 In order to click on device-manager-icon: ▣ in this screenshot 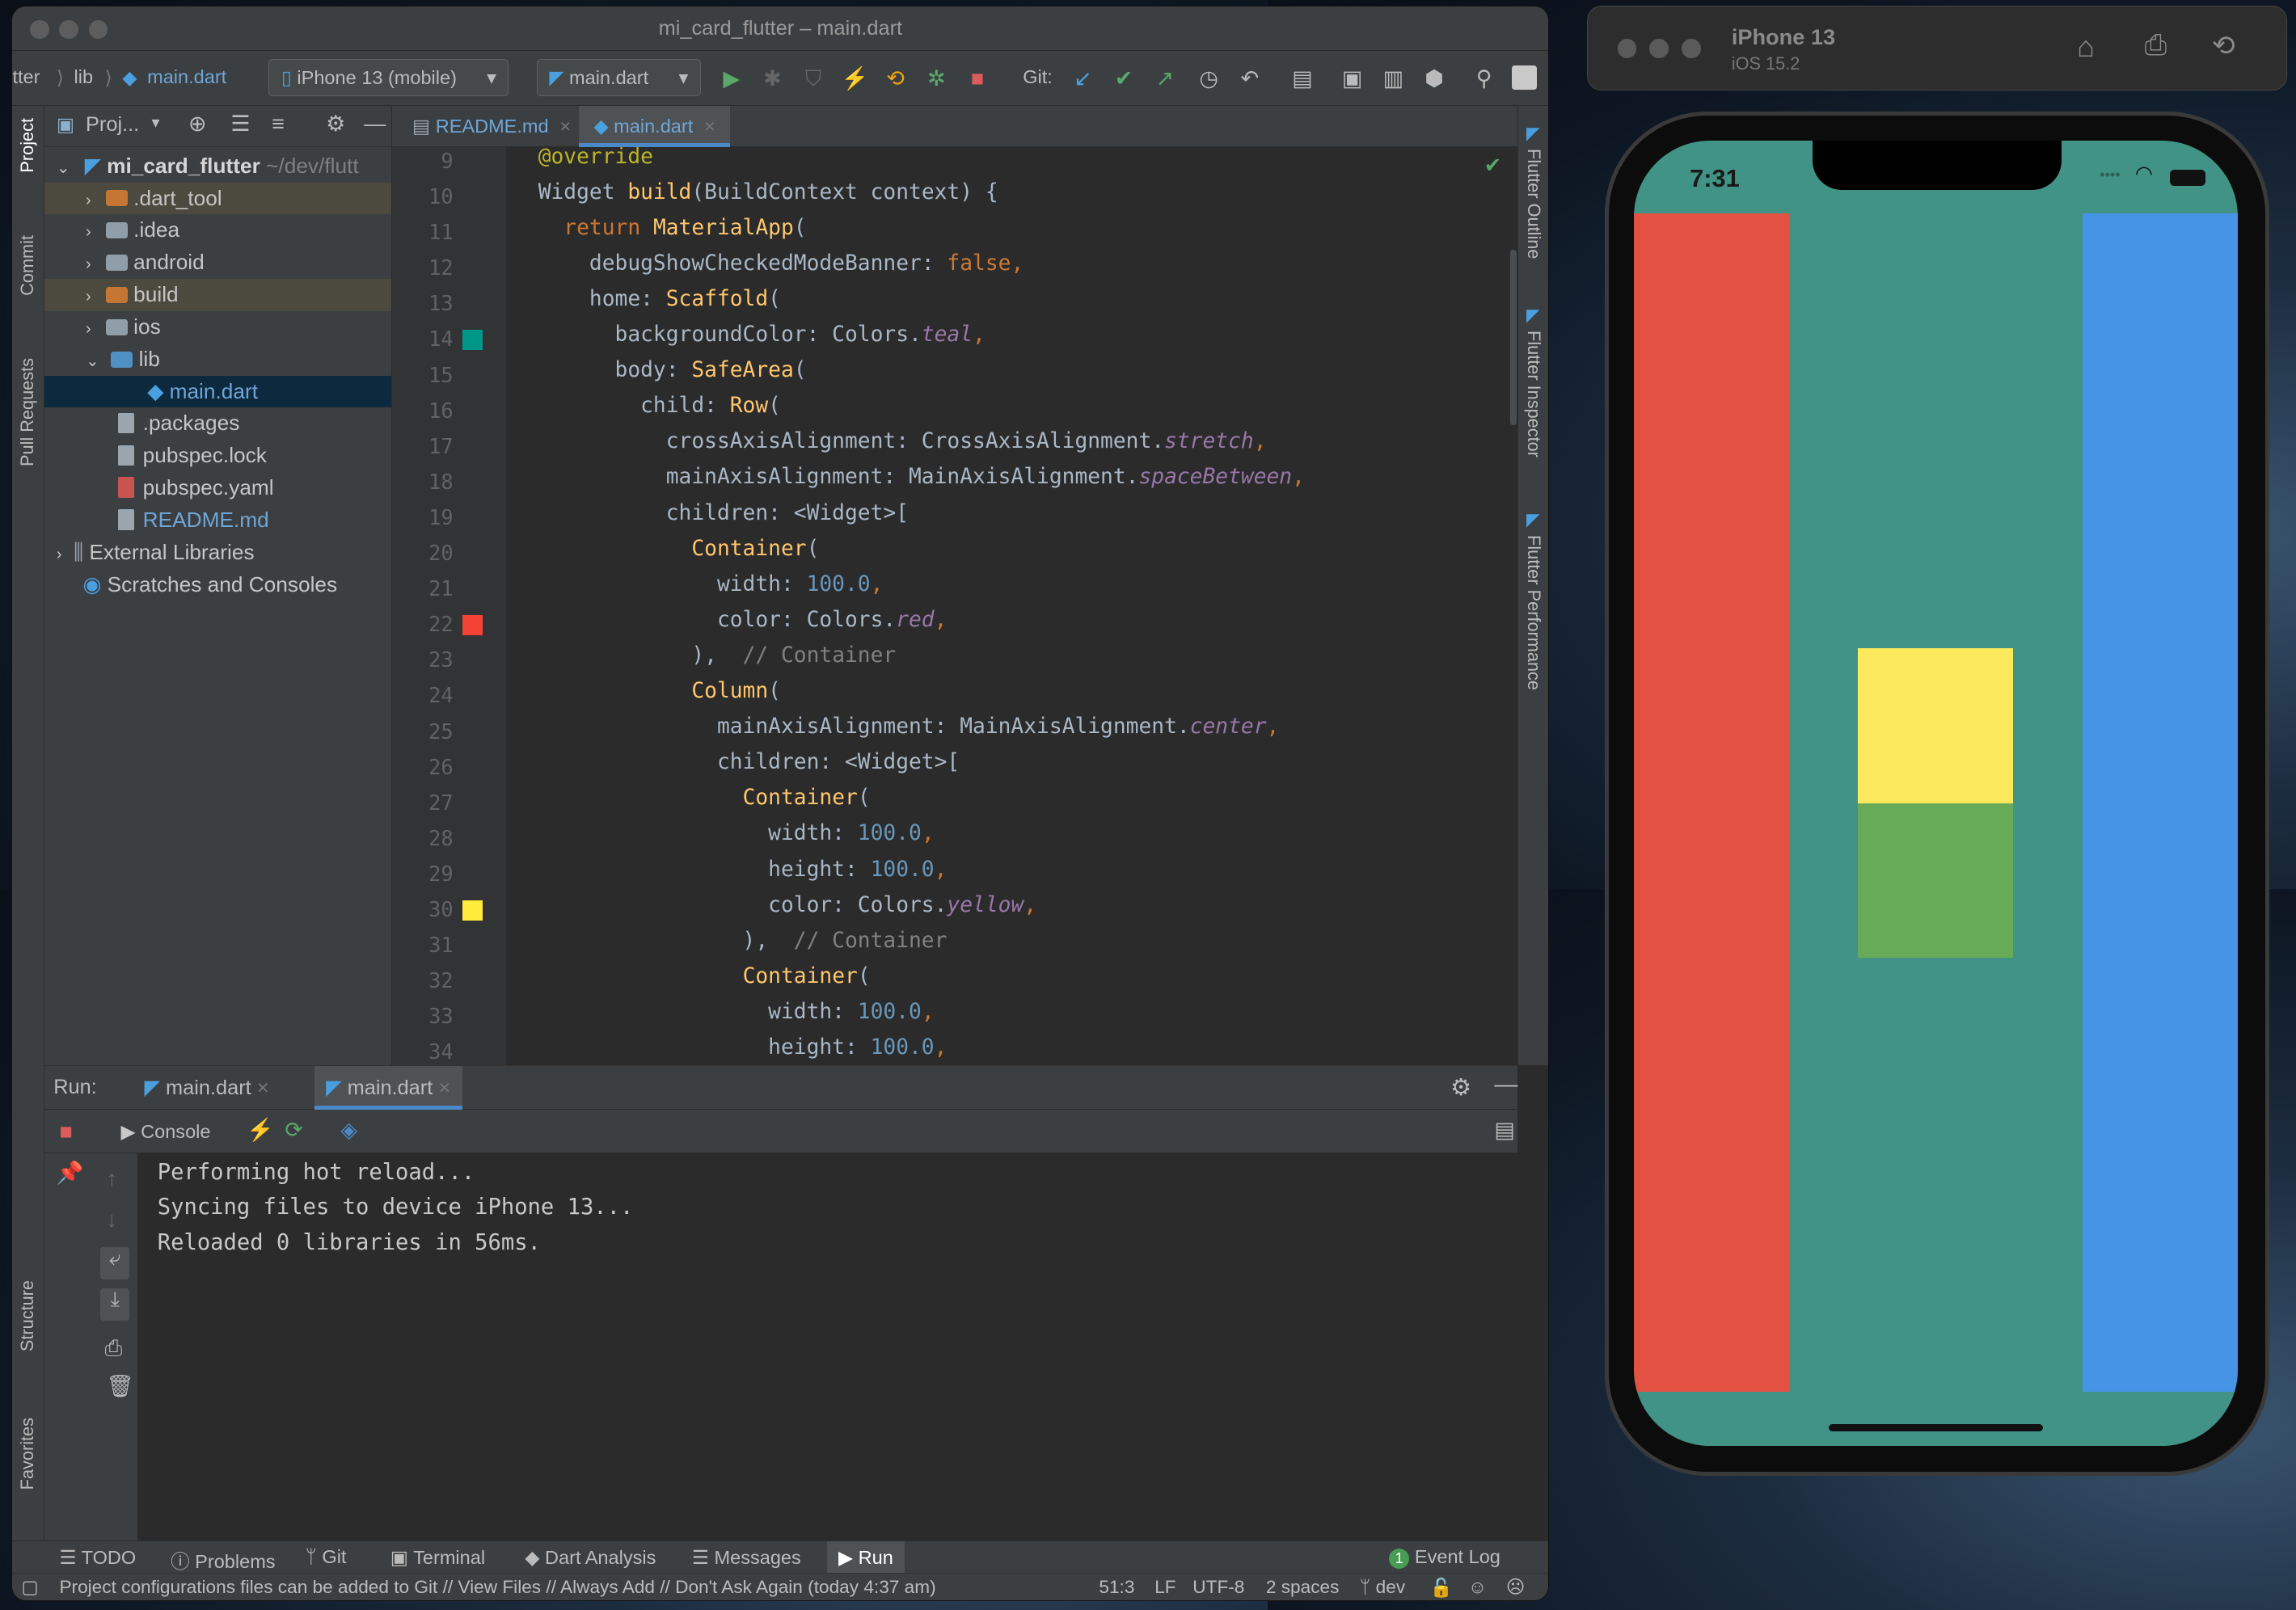, I will do `click(1352, 78)`.